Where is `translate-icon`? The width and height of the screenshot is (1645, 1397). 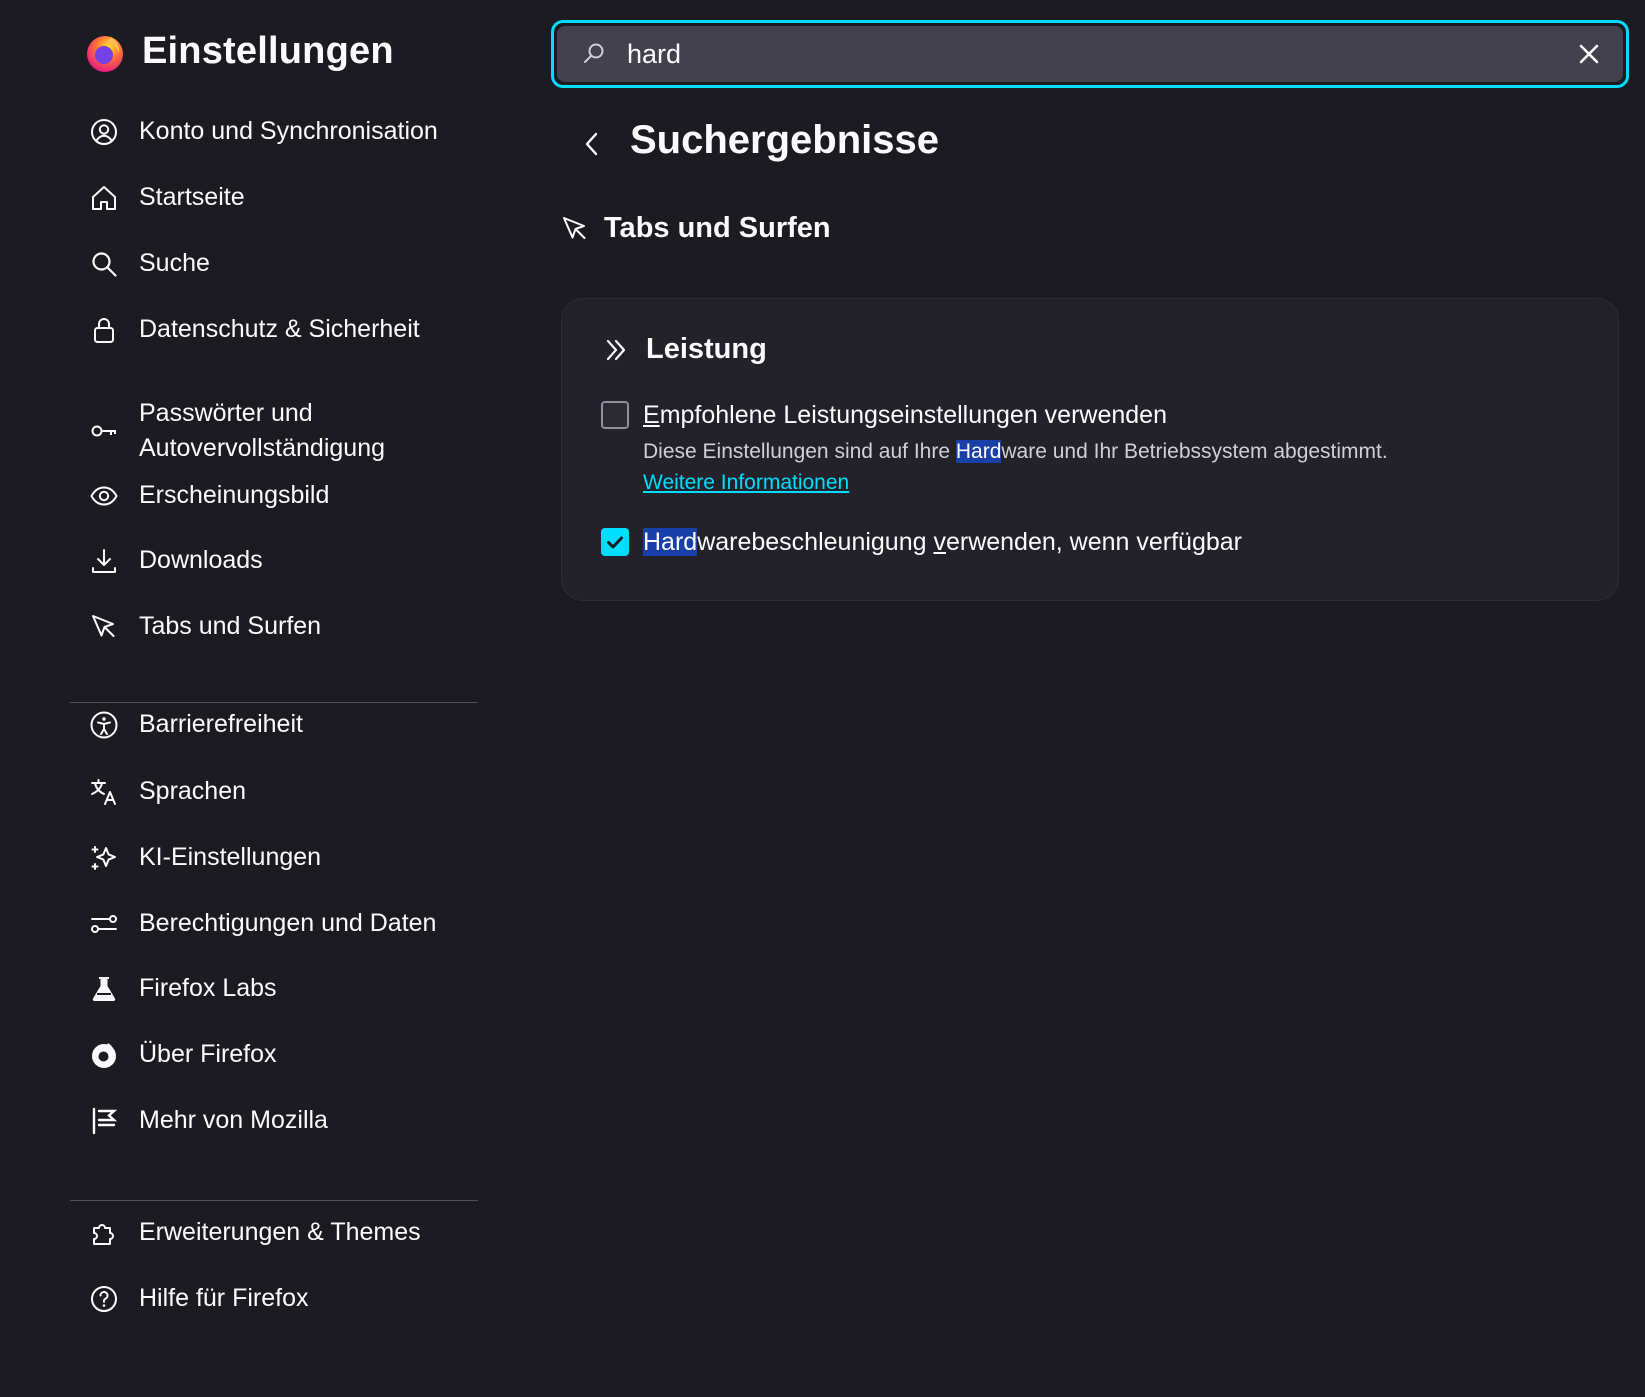 translate-icon is located at coordinates (104, 792).